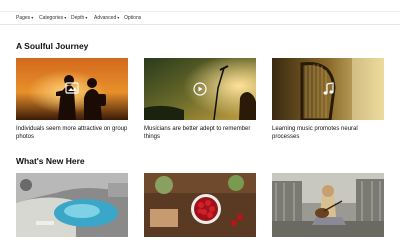 The height and width of the screenshot is (240, 400). I want to click on nav-item-depth: Depth▾, so click(79, 18).